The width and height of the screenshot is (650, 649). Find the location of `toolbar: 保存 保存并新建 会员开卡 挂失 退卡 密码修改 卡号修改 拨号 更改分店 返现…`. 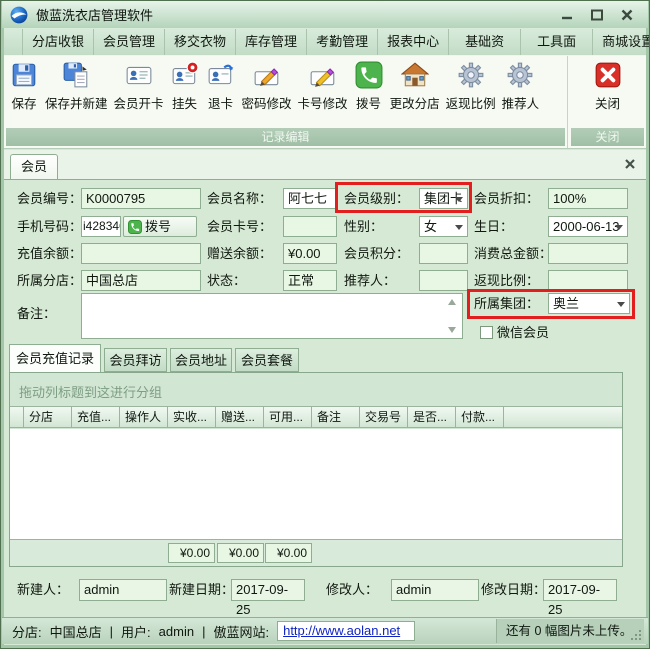

toolbar: 保存 保存并新建 会员开卡 挂失 退卡 密码修改 卡号修改 拨号 更改分店 返现… is located at coordinates (325, 102).